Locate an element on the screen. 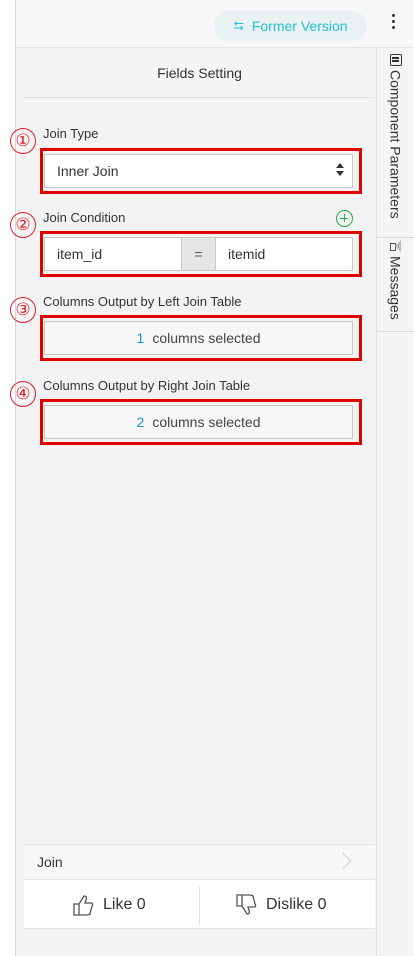  left-columns-suffix: columns selected is located at coordinates (206, 338).